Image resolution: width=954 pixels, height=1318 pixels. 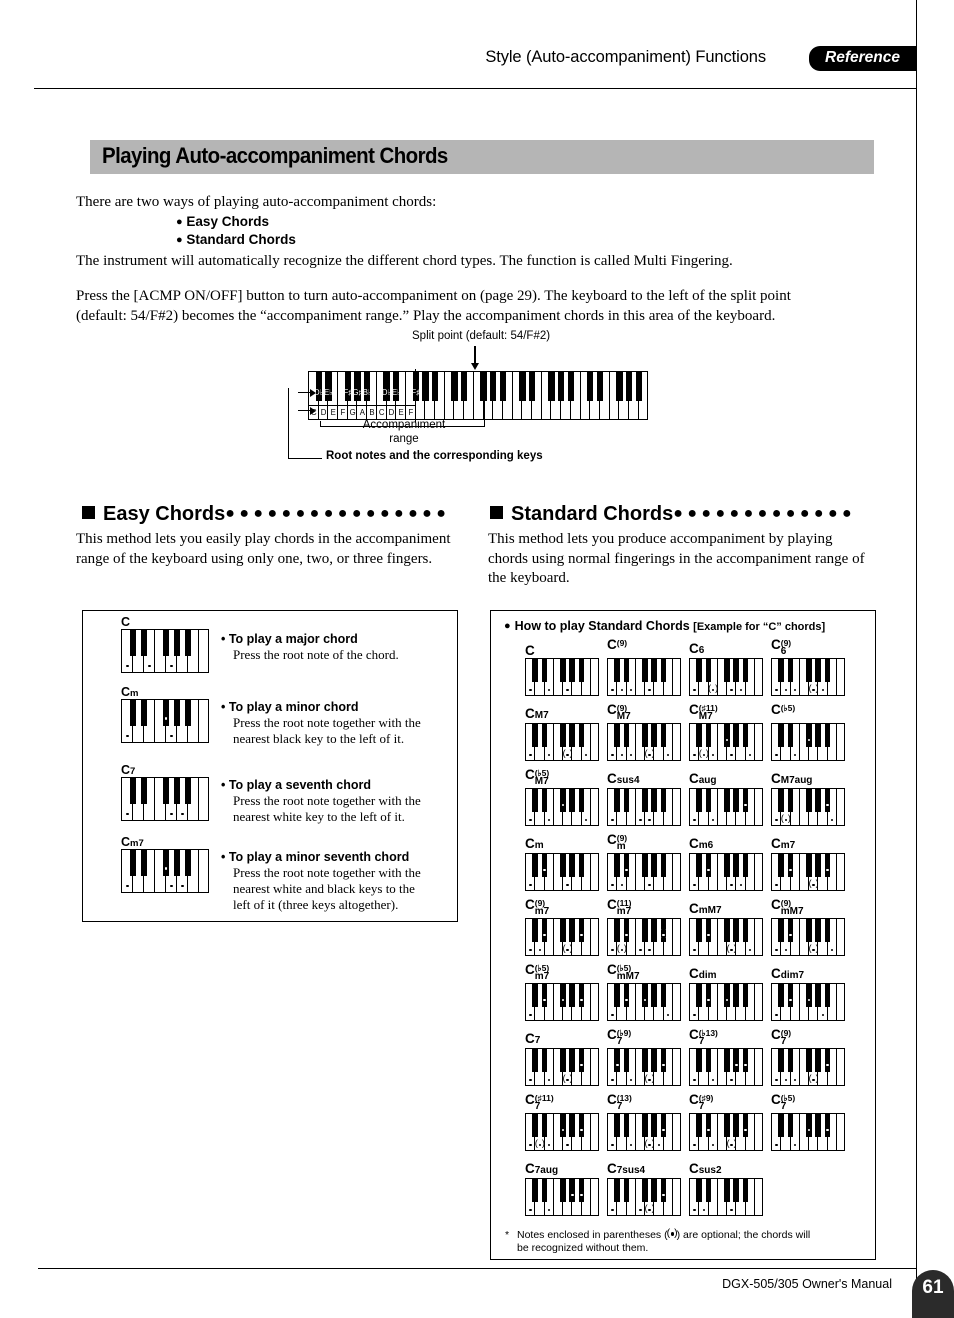 What do you see at coordinates (726, 798) in the screenshot?
I see `standard-chord-cell: Caug` at bounding box center [726, 798].